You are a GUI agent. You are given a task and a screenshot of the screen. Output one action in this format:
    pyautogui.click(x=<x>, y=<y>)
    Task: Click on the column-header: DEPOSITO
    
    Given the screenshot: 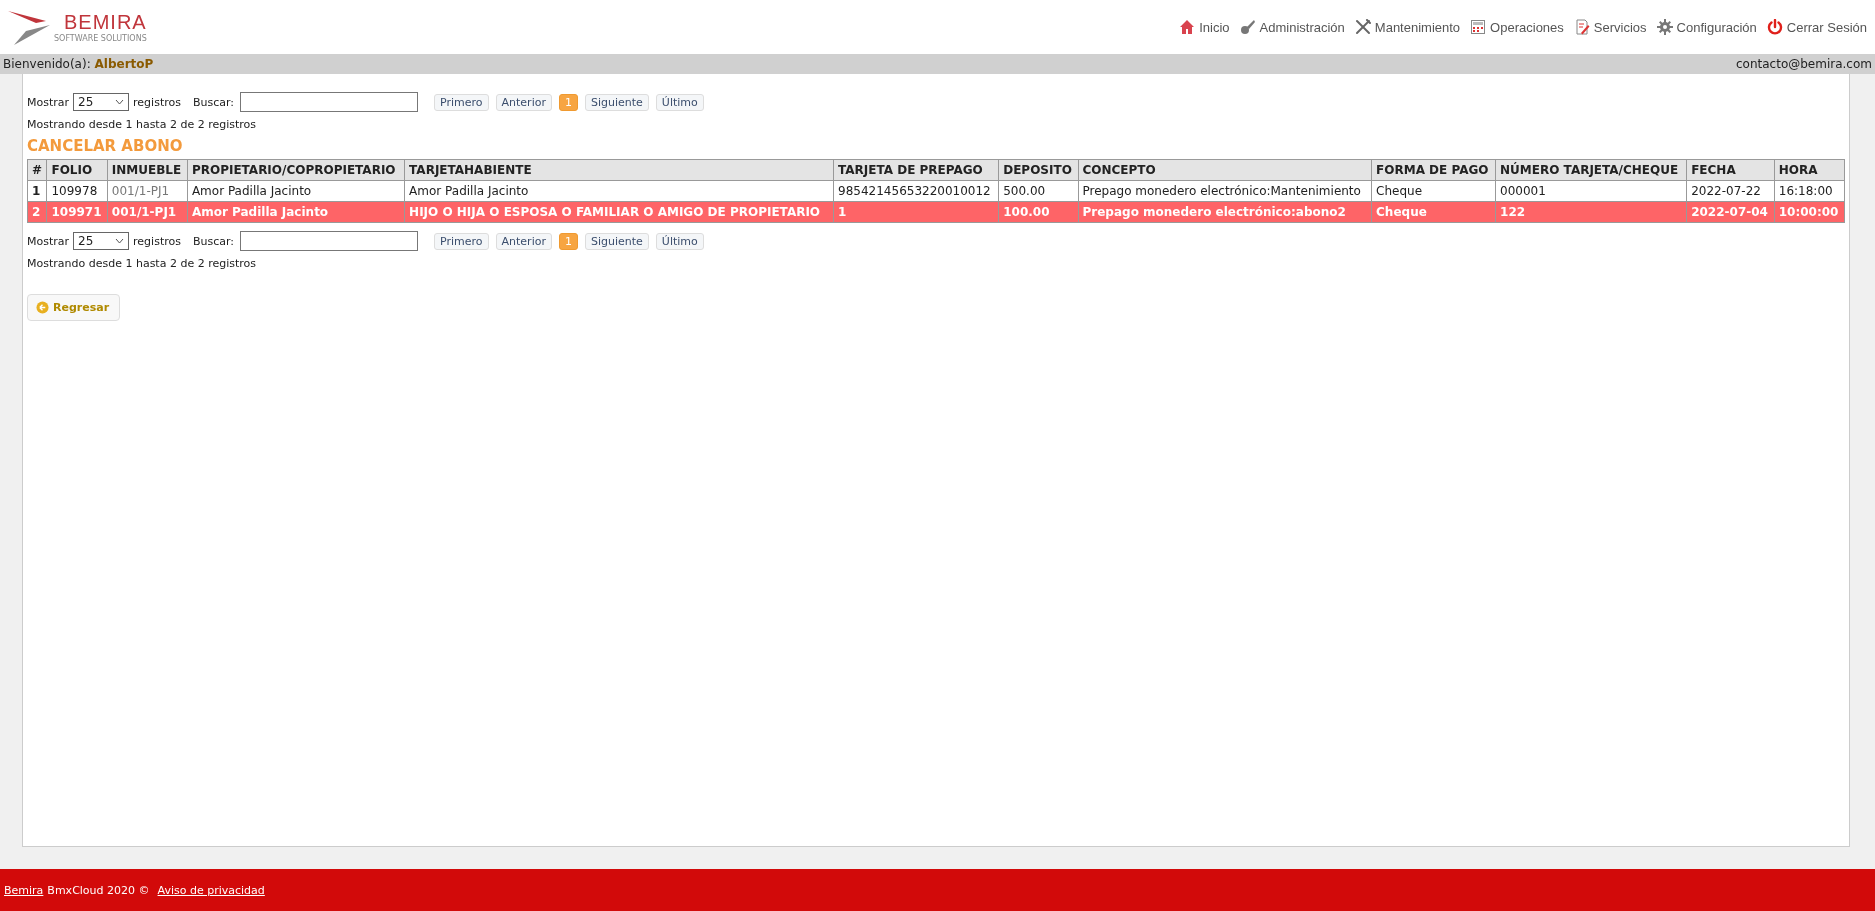 What is the action you would take?
    pyautogui.click(x=1038, y=170)
    